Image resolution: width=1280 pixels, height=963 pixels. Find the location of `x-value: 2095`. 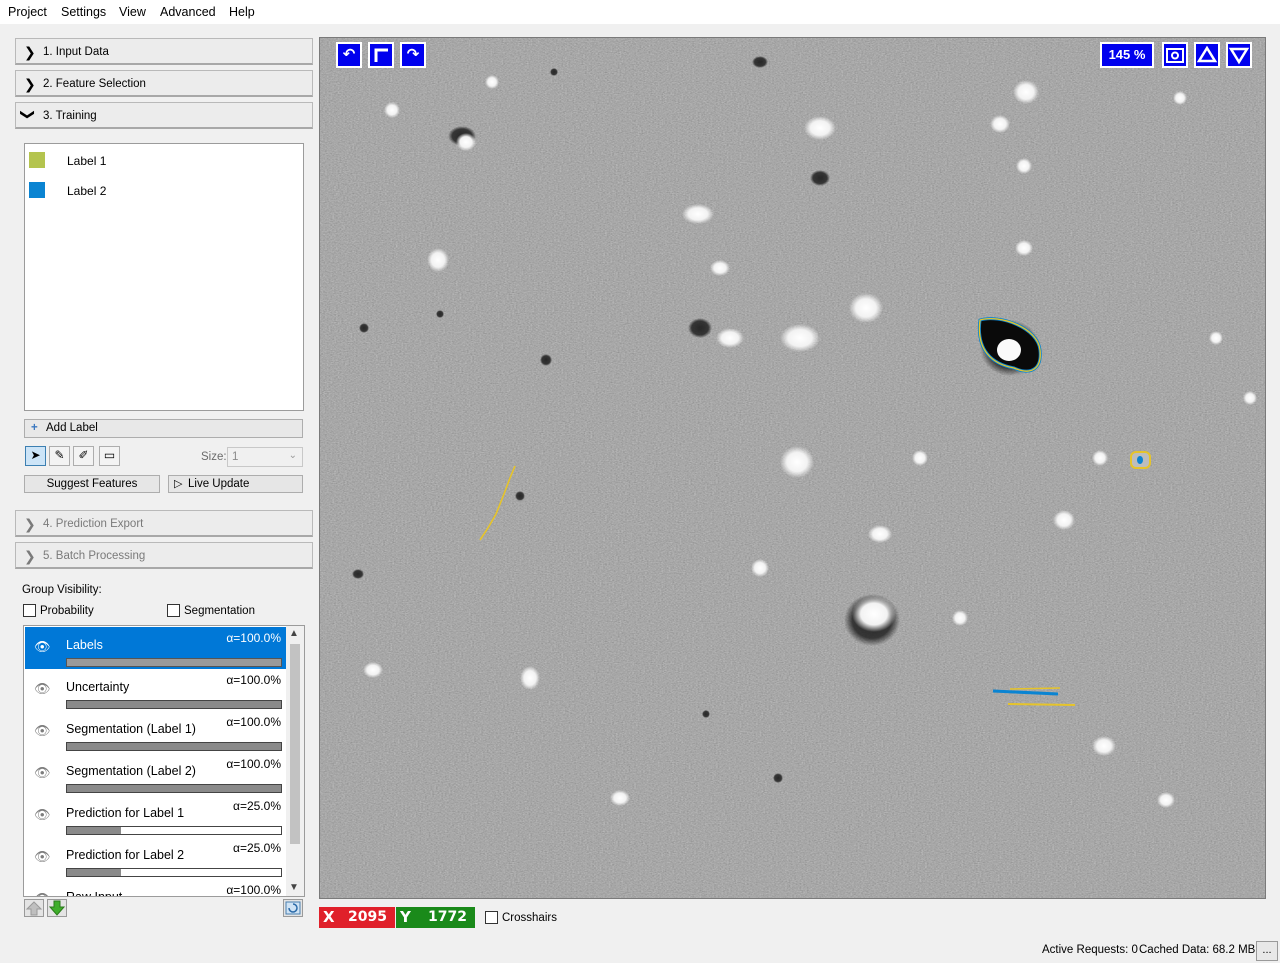

x-value: 2095 is located at coordinates (367, 917).